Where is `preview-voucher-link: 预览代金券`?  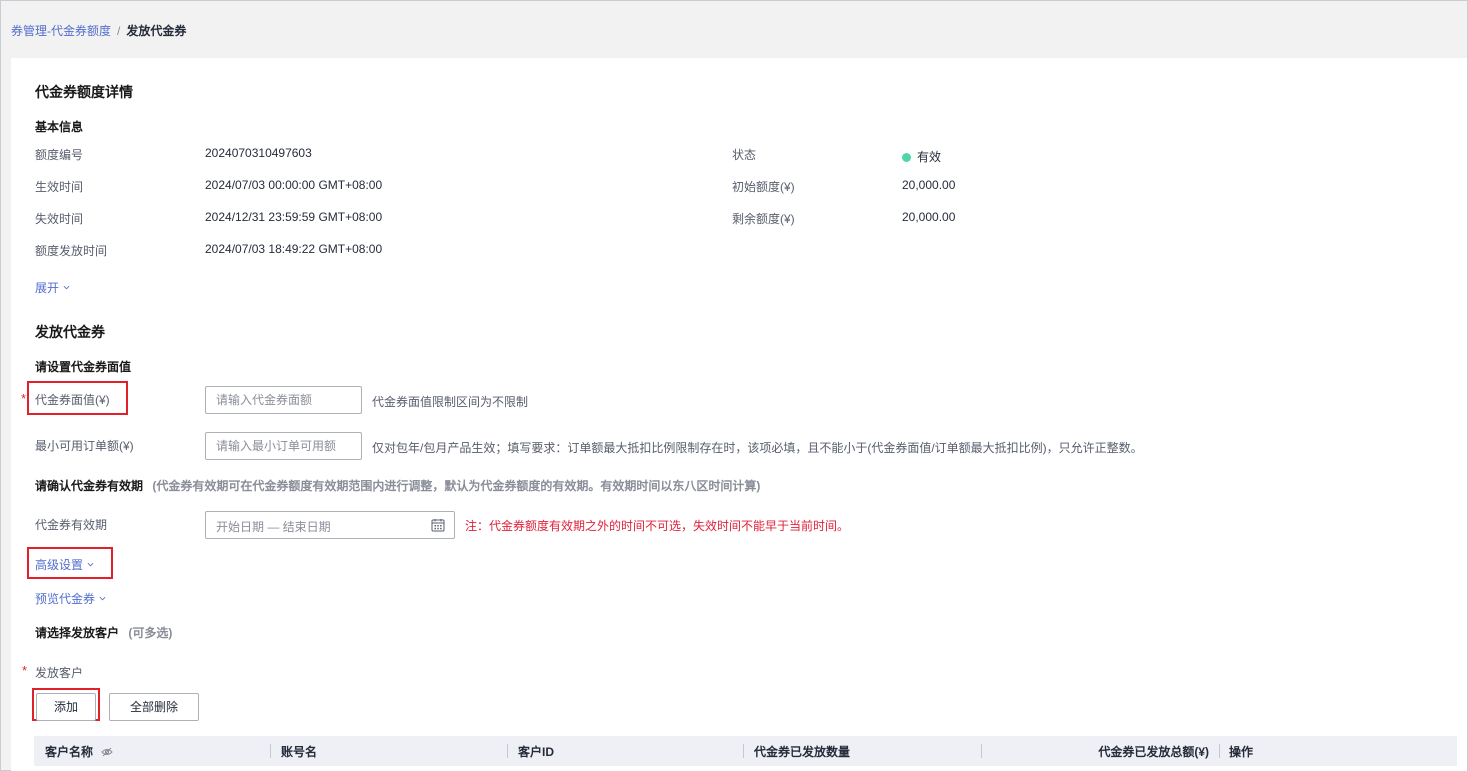
preview-voucher-link: 预览代金券 is located at coordinates (70, 598).